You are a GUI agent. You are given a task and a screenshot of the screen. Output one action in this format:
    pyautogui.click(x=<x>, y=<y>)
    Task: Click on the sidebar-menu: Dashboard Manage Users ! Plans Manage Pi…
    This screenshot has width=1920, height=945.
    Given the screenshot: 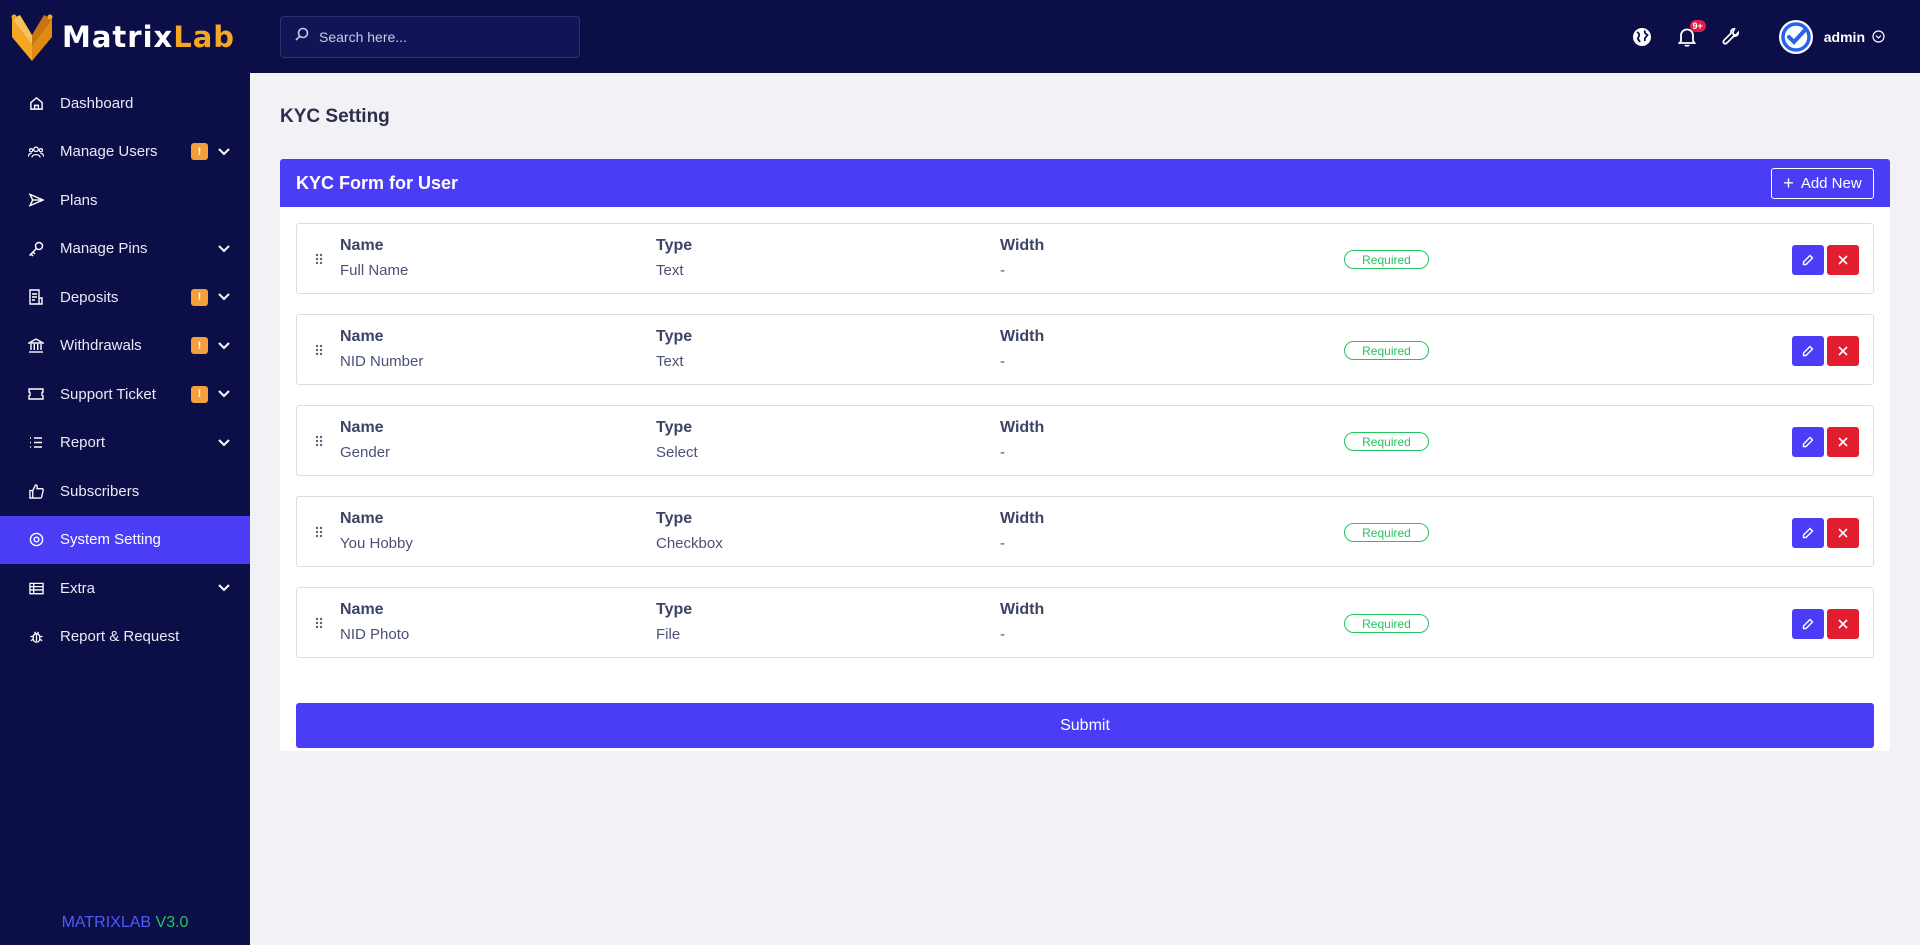 What is the action you would take?
    pyautogui.click(x=125, y=370)
    